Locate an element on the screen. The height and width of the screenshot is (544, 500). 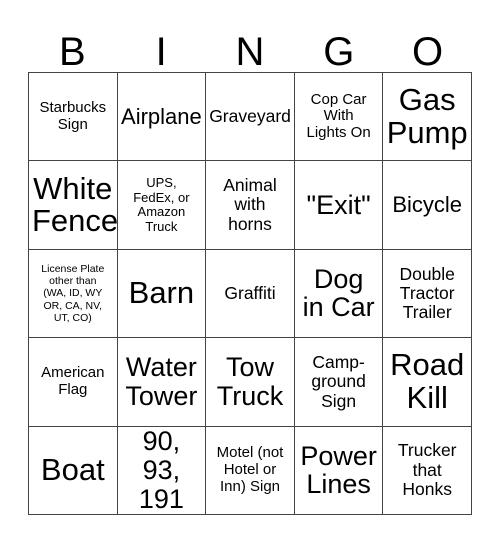
bingo-square-label: Cop Car With Lights On is located at coordinates (338, 116).